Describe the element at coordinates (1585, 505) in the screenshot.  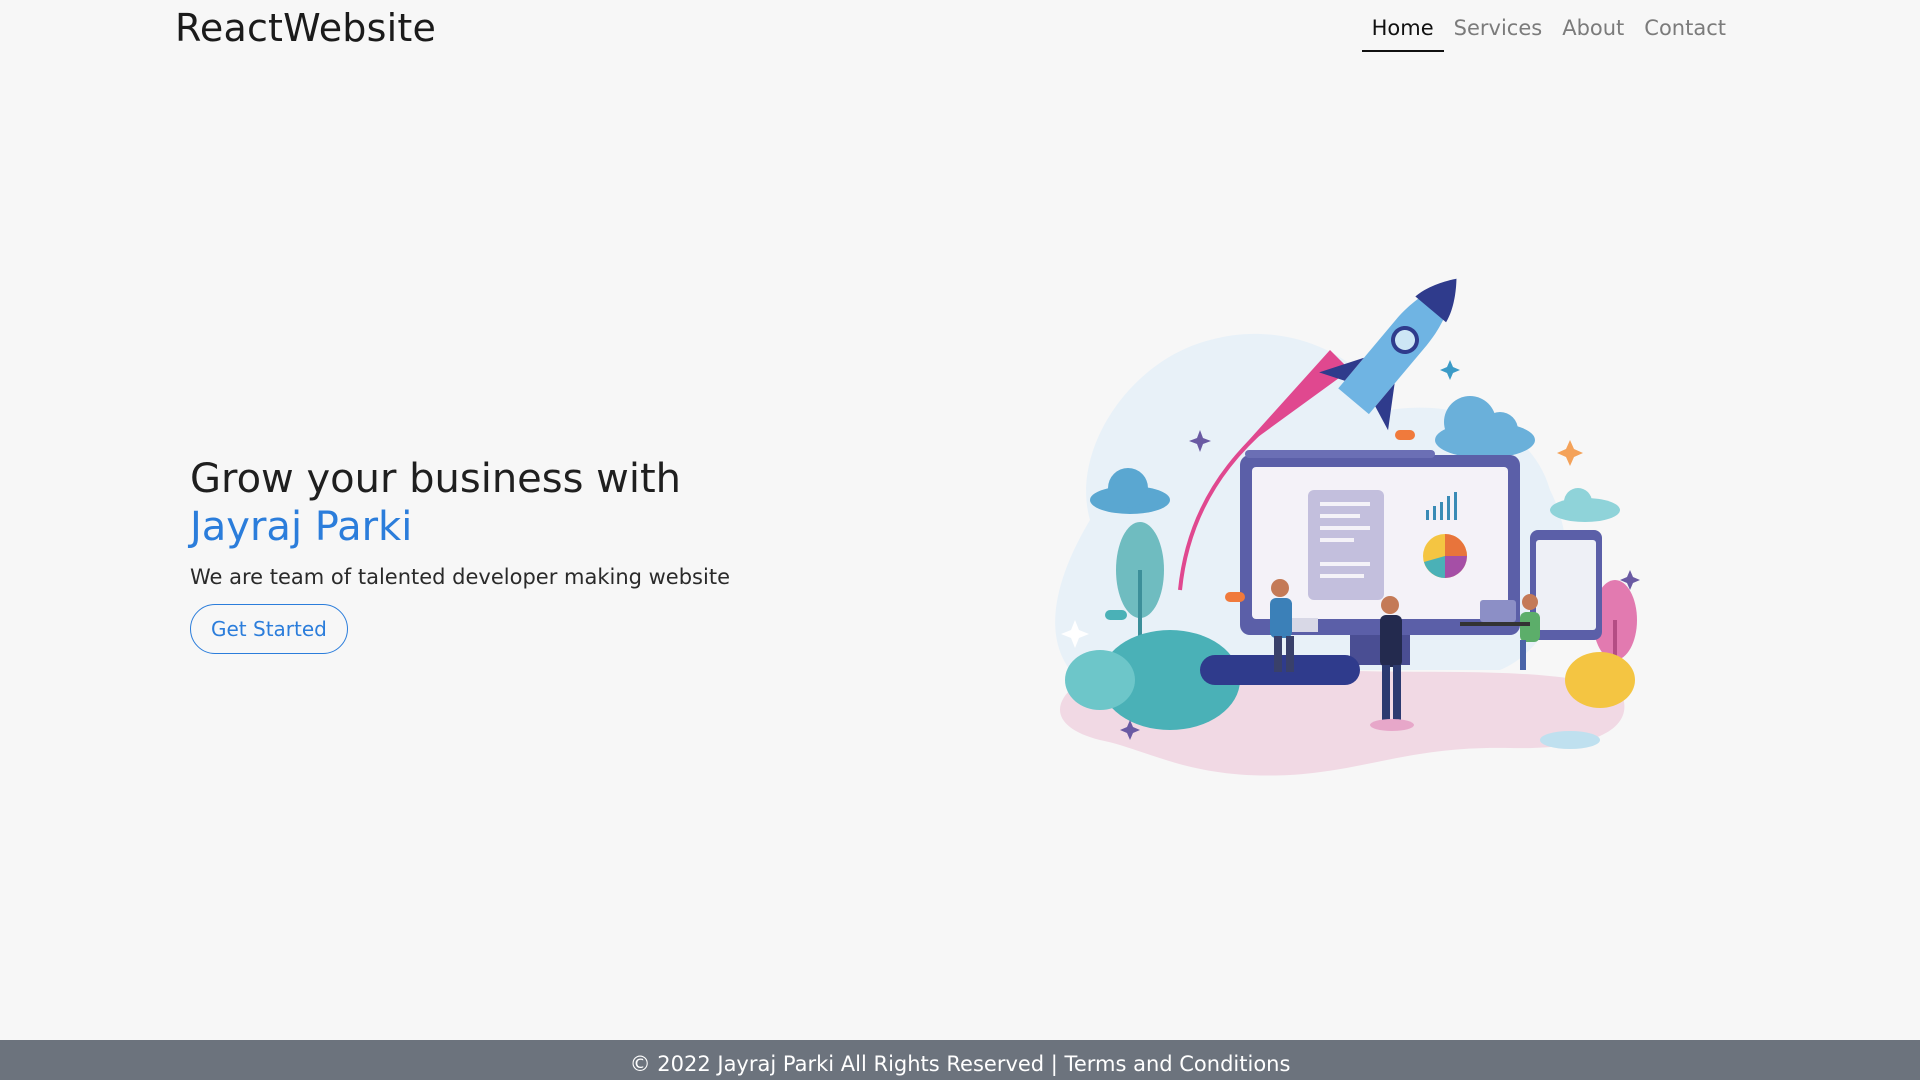
I see `cloud-icon-small` at that location.